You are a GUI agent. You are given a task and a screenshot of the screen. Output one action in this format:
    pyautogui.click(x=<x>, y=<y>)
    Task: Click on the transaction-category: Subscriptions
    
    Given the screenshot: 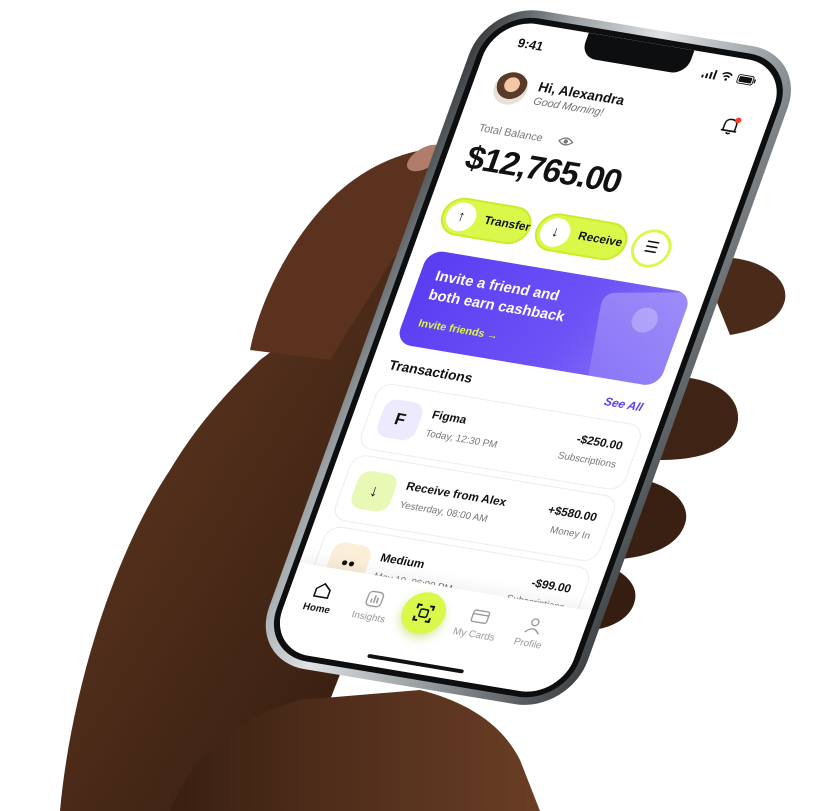 What is the action you would take?
    pyautogui.click(x=587, y=460)
    